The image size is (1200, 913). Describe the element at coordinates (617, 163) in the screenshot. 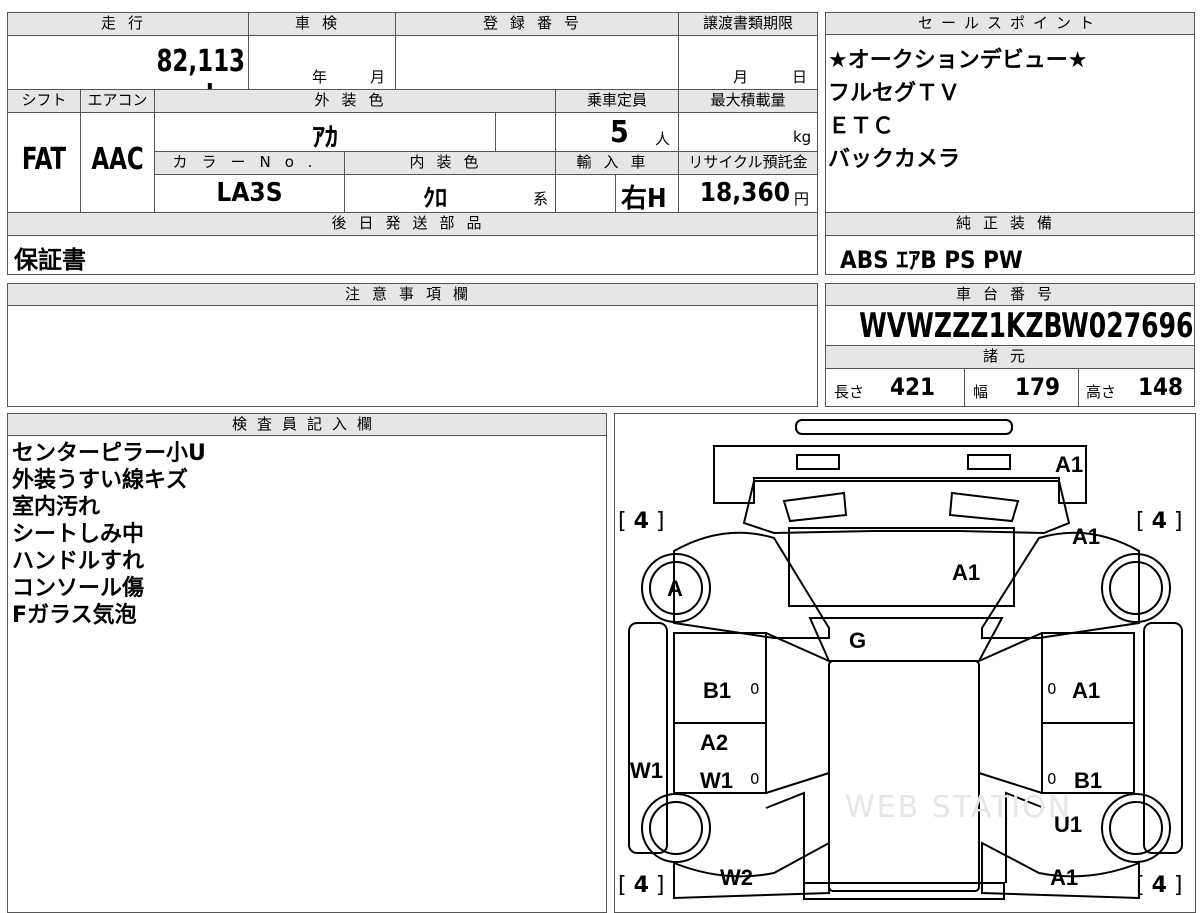

I see `import-label: 輸入車` at that location.